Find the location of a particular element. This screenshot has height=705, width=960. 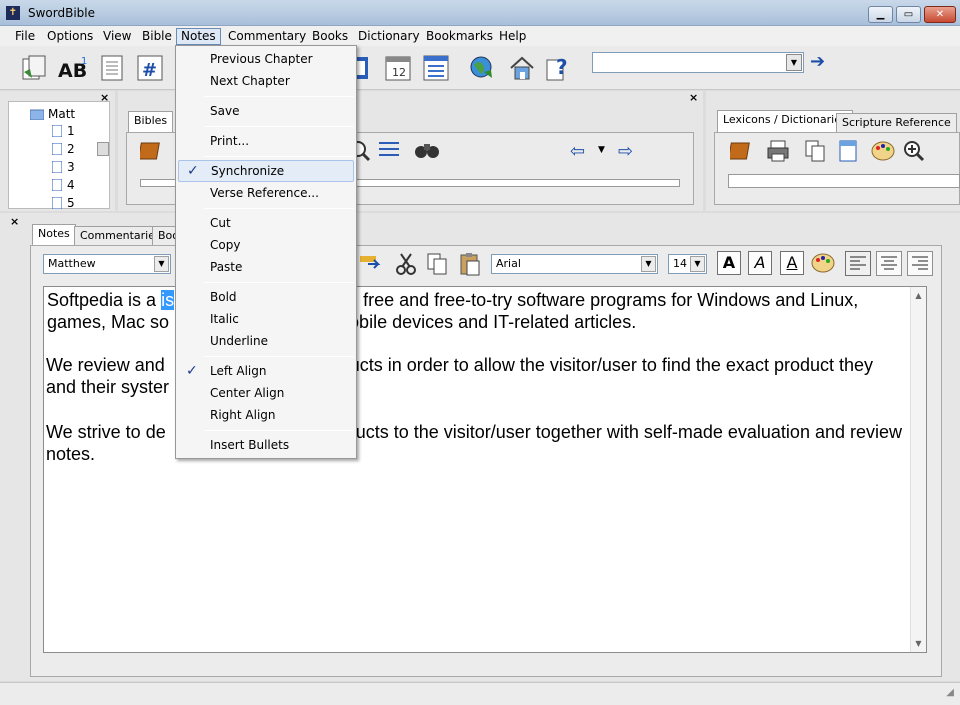

menu-commentary: Commentary is located at coordinates (267, 36).